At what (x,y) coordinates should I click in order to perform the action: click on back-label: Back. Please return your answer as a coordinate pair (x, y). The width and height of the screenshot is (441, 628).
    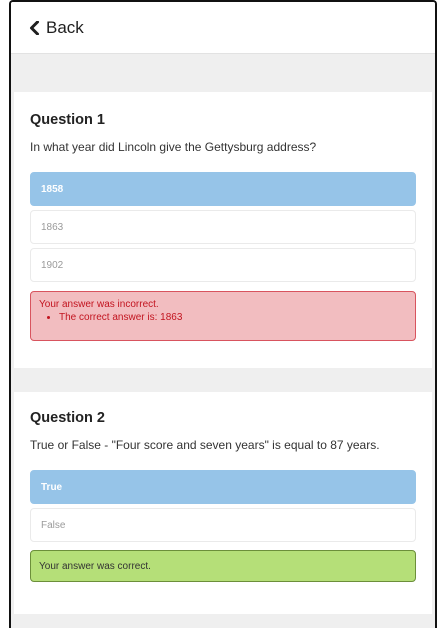
    Looking at the image, I should click on (65, 27).